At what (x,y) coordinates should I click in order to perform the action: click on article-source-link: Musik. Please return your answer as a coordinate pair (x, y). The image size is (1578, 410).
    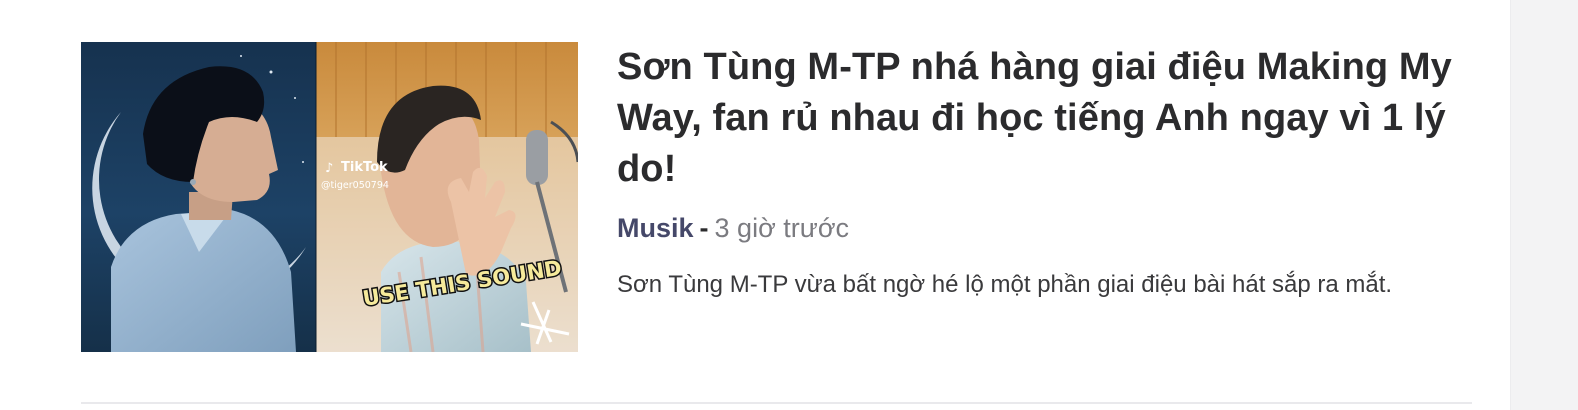
    Looking at the image, I should click on (655, 228).